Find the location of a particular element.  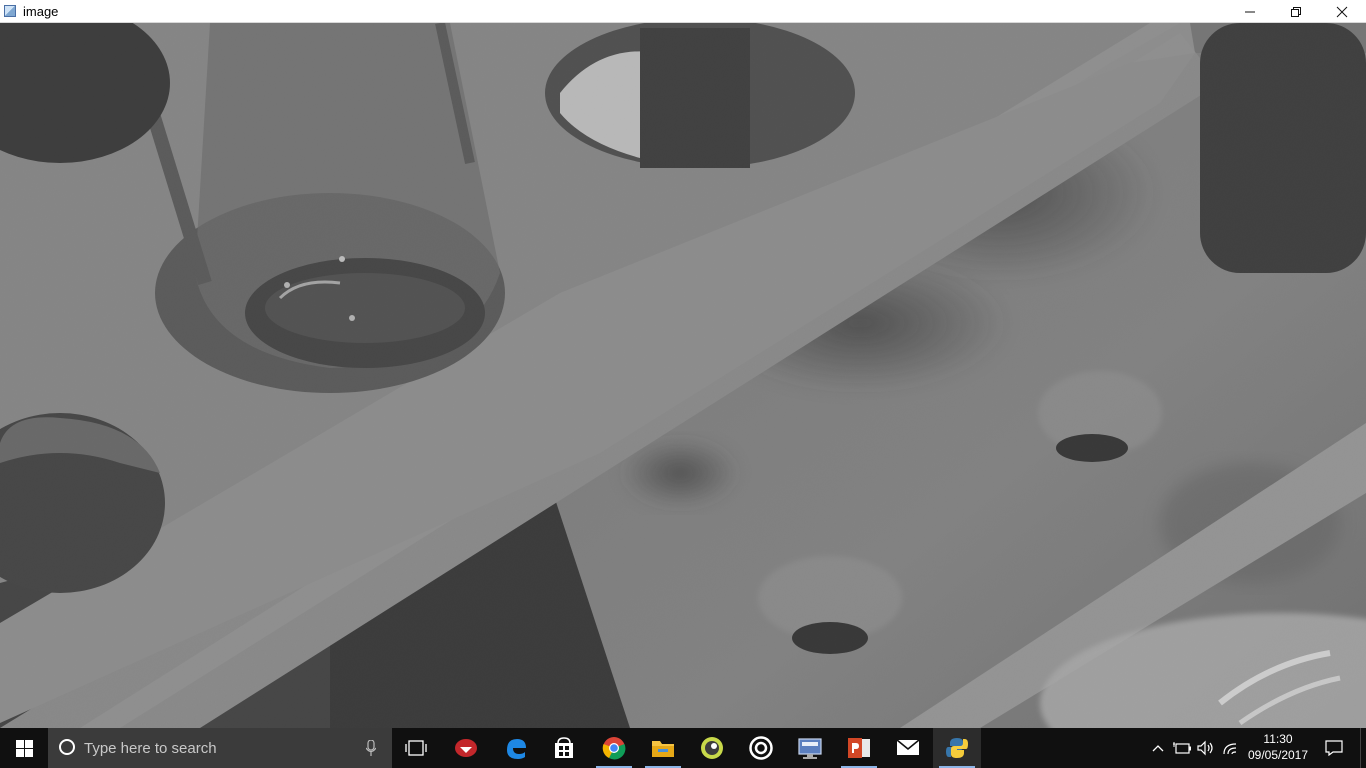

show-desktop-button is located at coordinates (1363, 748).